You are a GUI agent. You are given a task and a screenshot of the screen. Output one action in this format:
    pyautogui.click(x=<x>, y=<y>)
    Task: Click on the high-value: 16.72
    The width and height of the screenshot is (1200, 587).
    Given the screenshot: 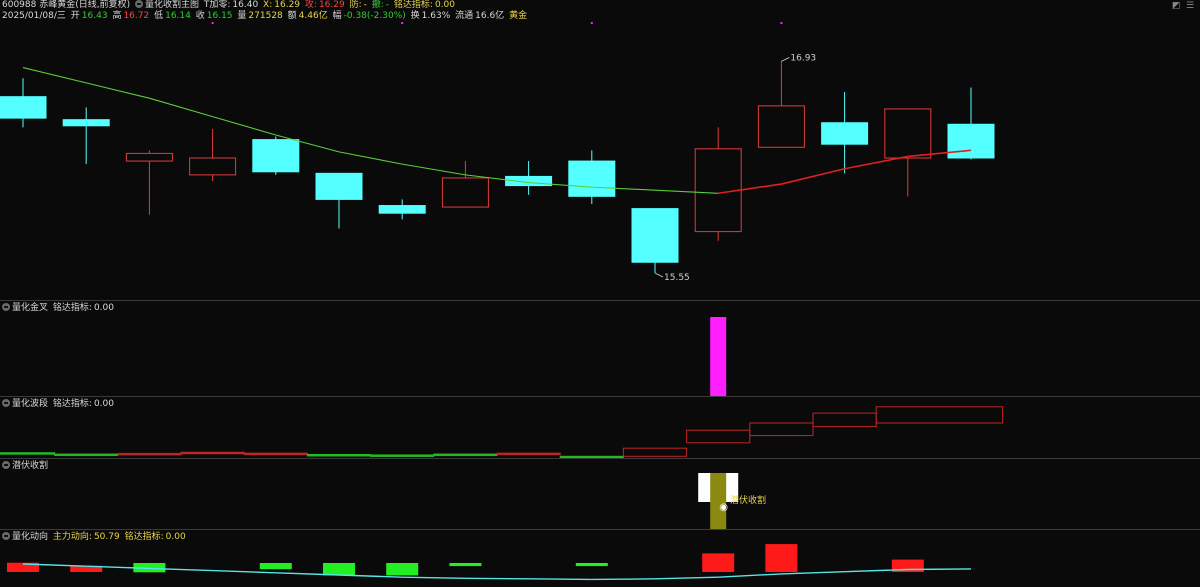 What is the action you would take?
    pyautogui.click(x=136, y=16)
    